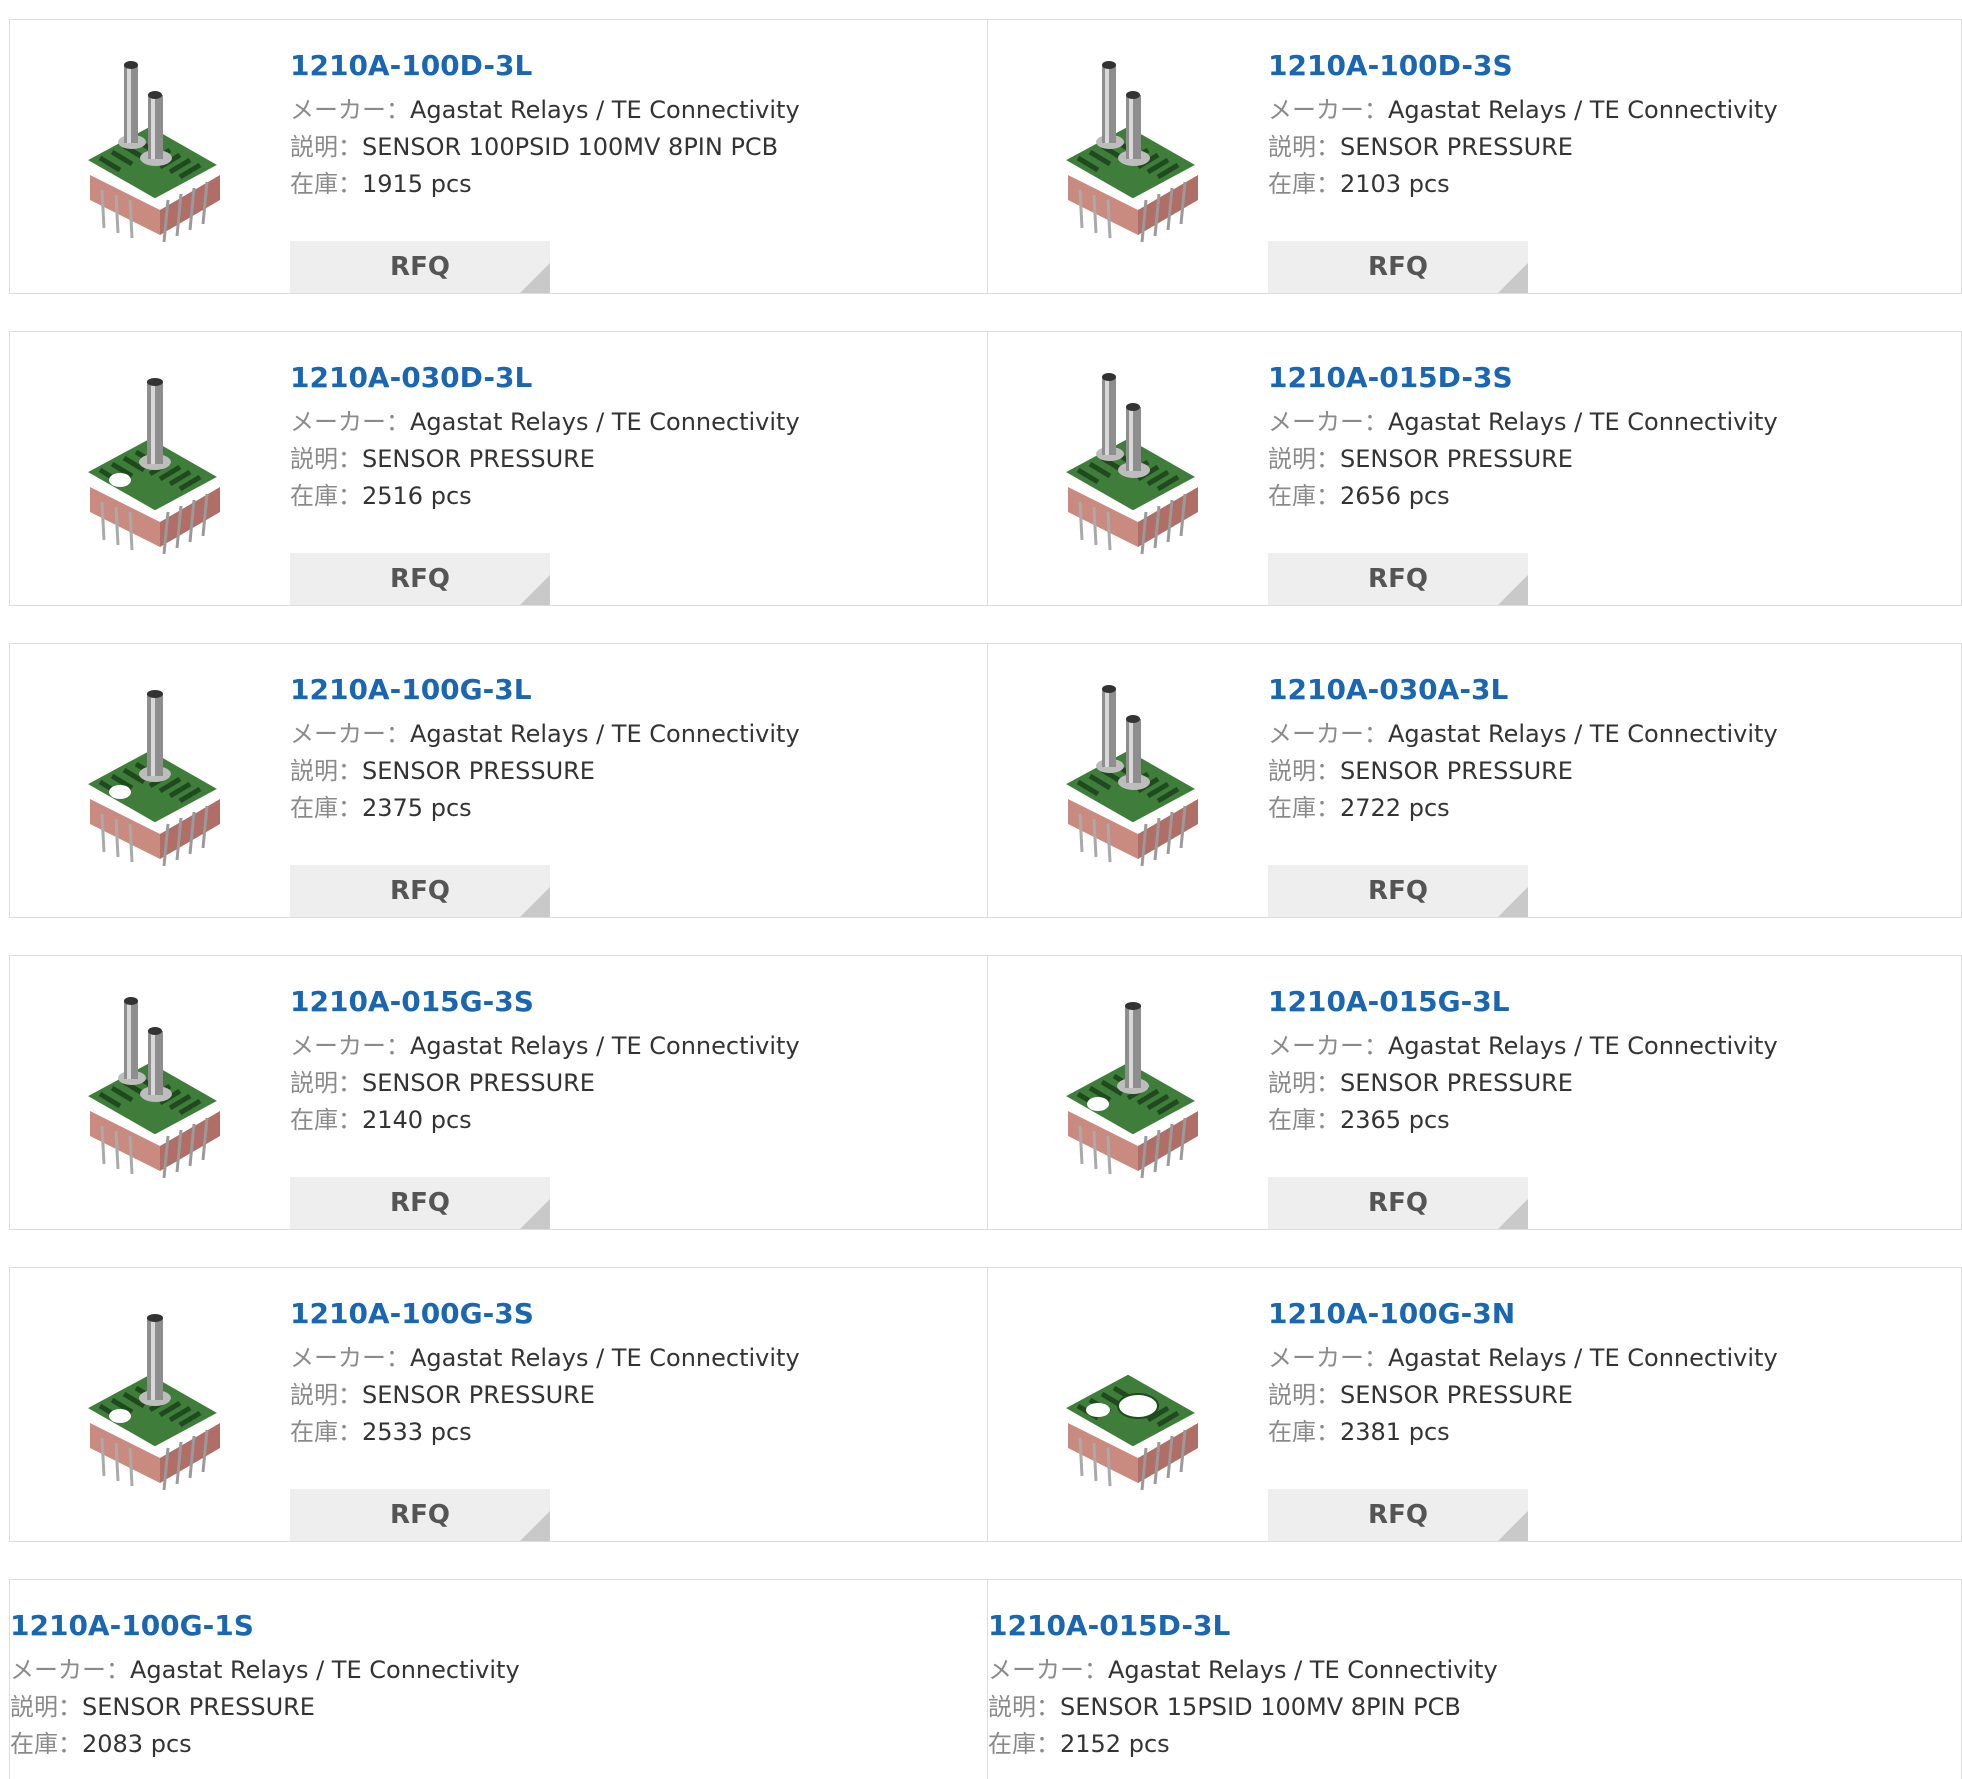  Describe the element at coordinates (545, 378) in the screenshot. I see `part-number-link: 1210A-030D-3L` at that location.